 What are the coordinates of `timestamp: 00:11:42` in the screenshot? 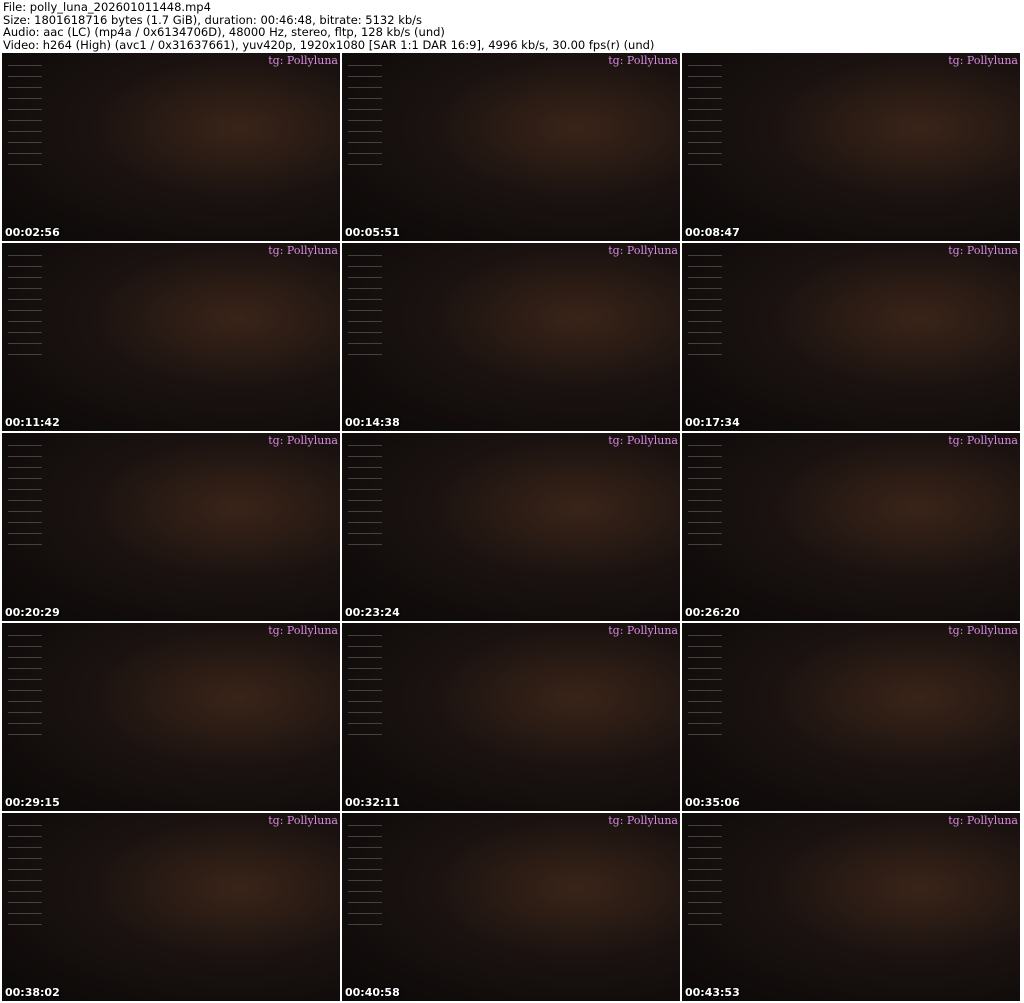 It's located at (32, 422).